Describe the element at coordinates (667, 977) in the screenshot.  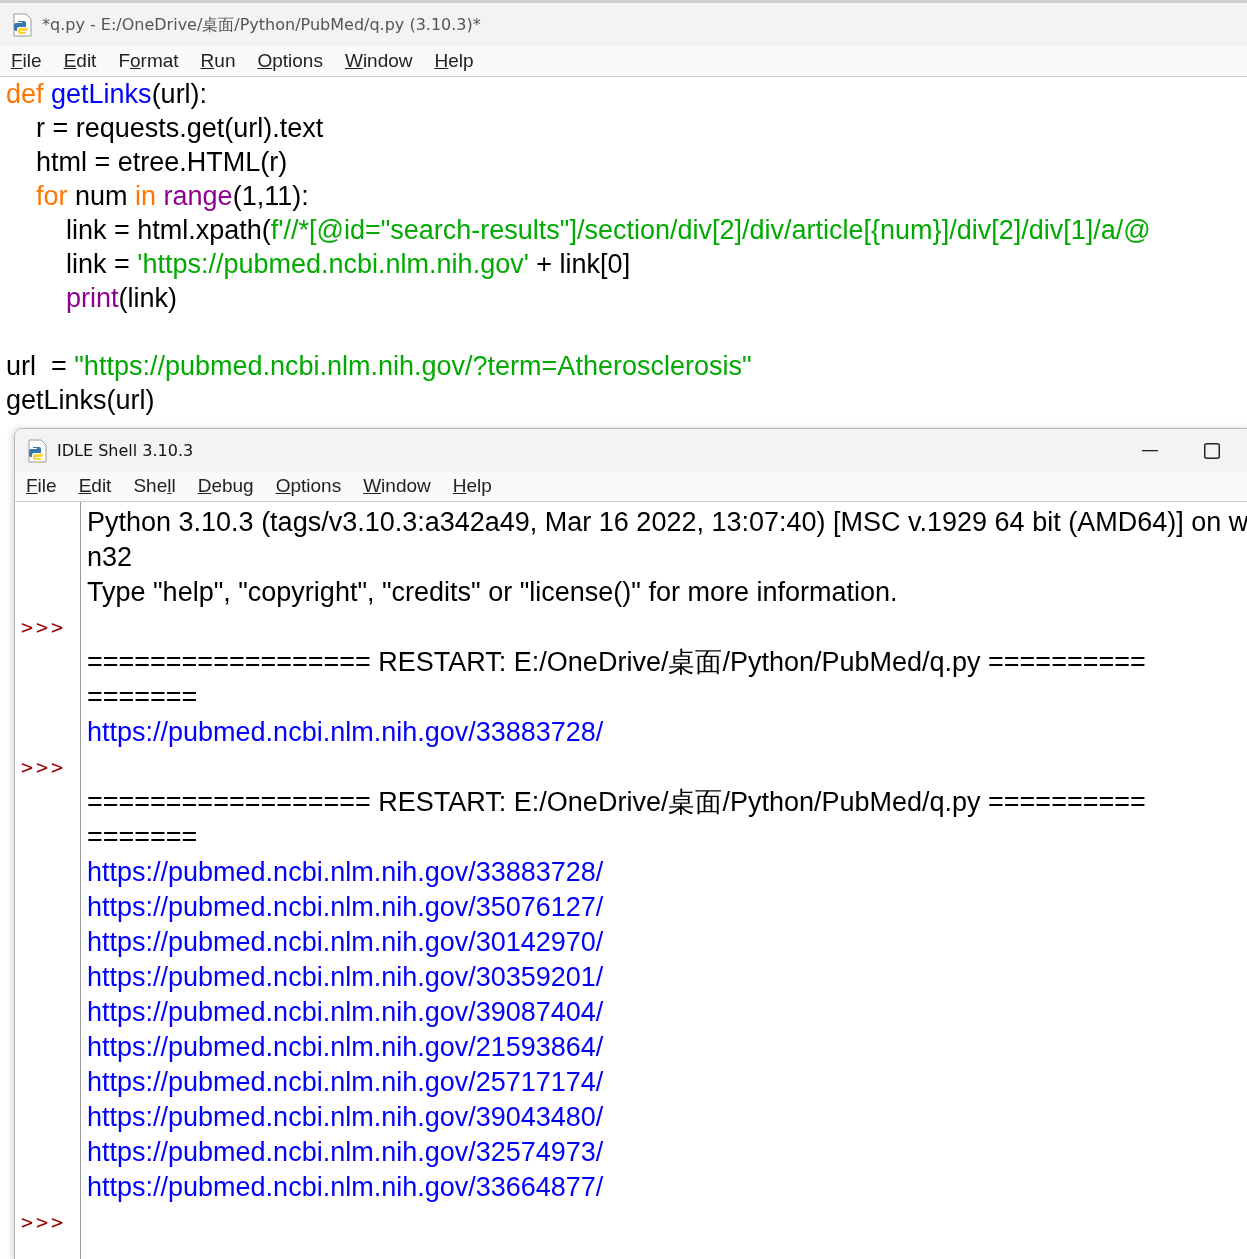
I see `output-link: https://pubmed.ncbi.nlm.nih.gov/30359201/` at that location.